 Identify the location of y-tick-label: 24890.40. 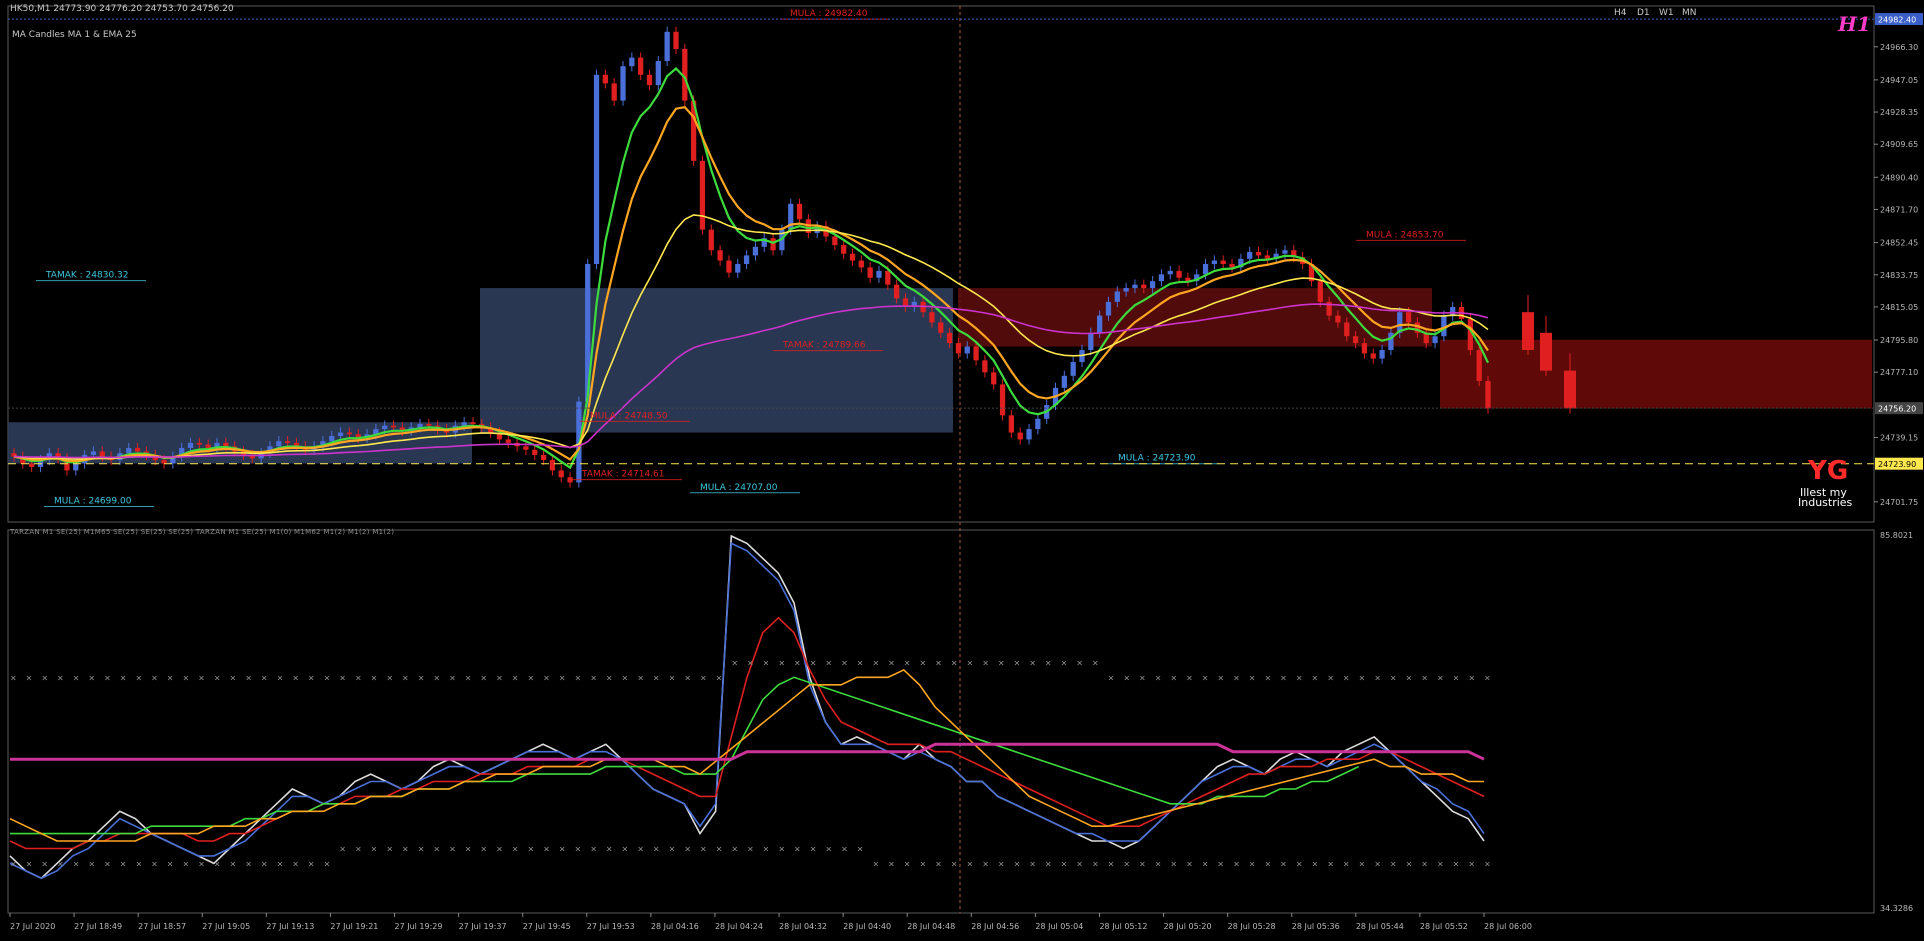
(1899, 177).